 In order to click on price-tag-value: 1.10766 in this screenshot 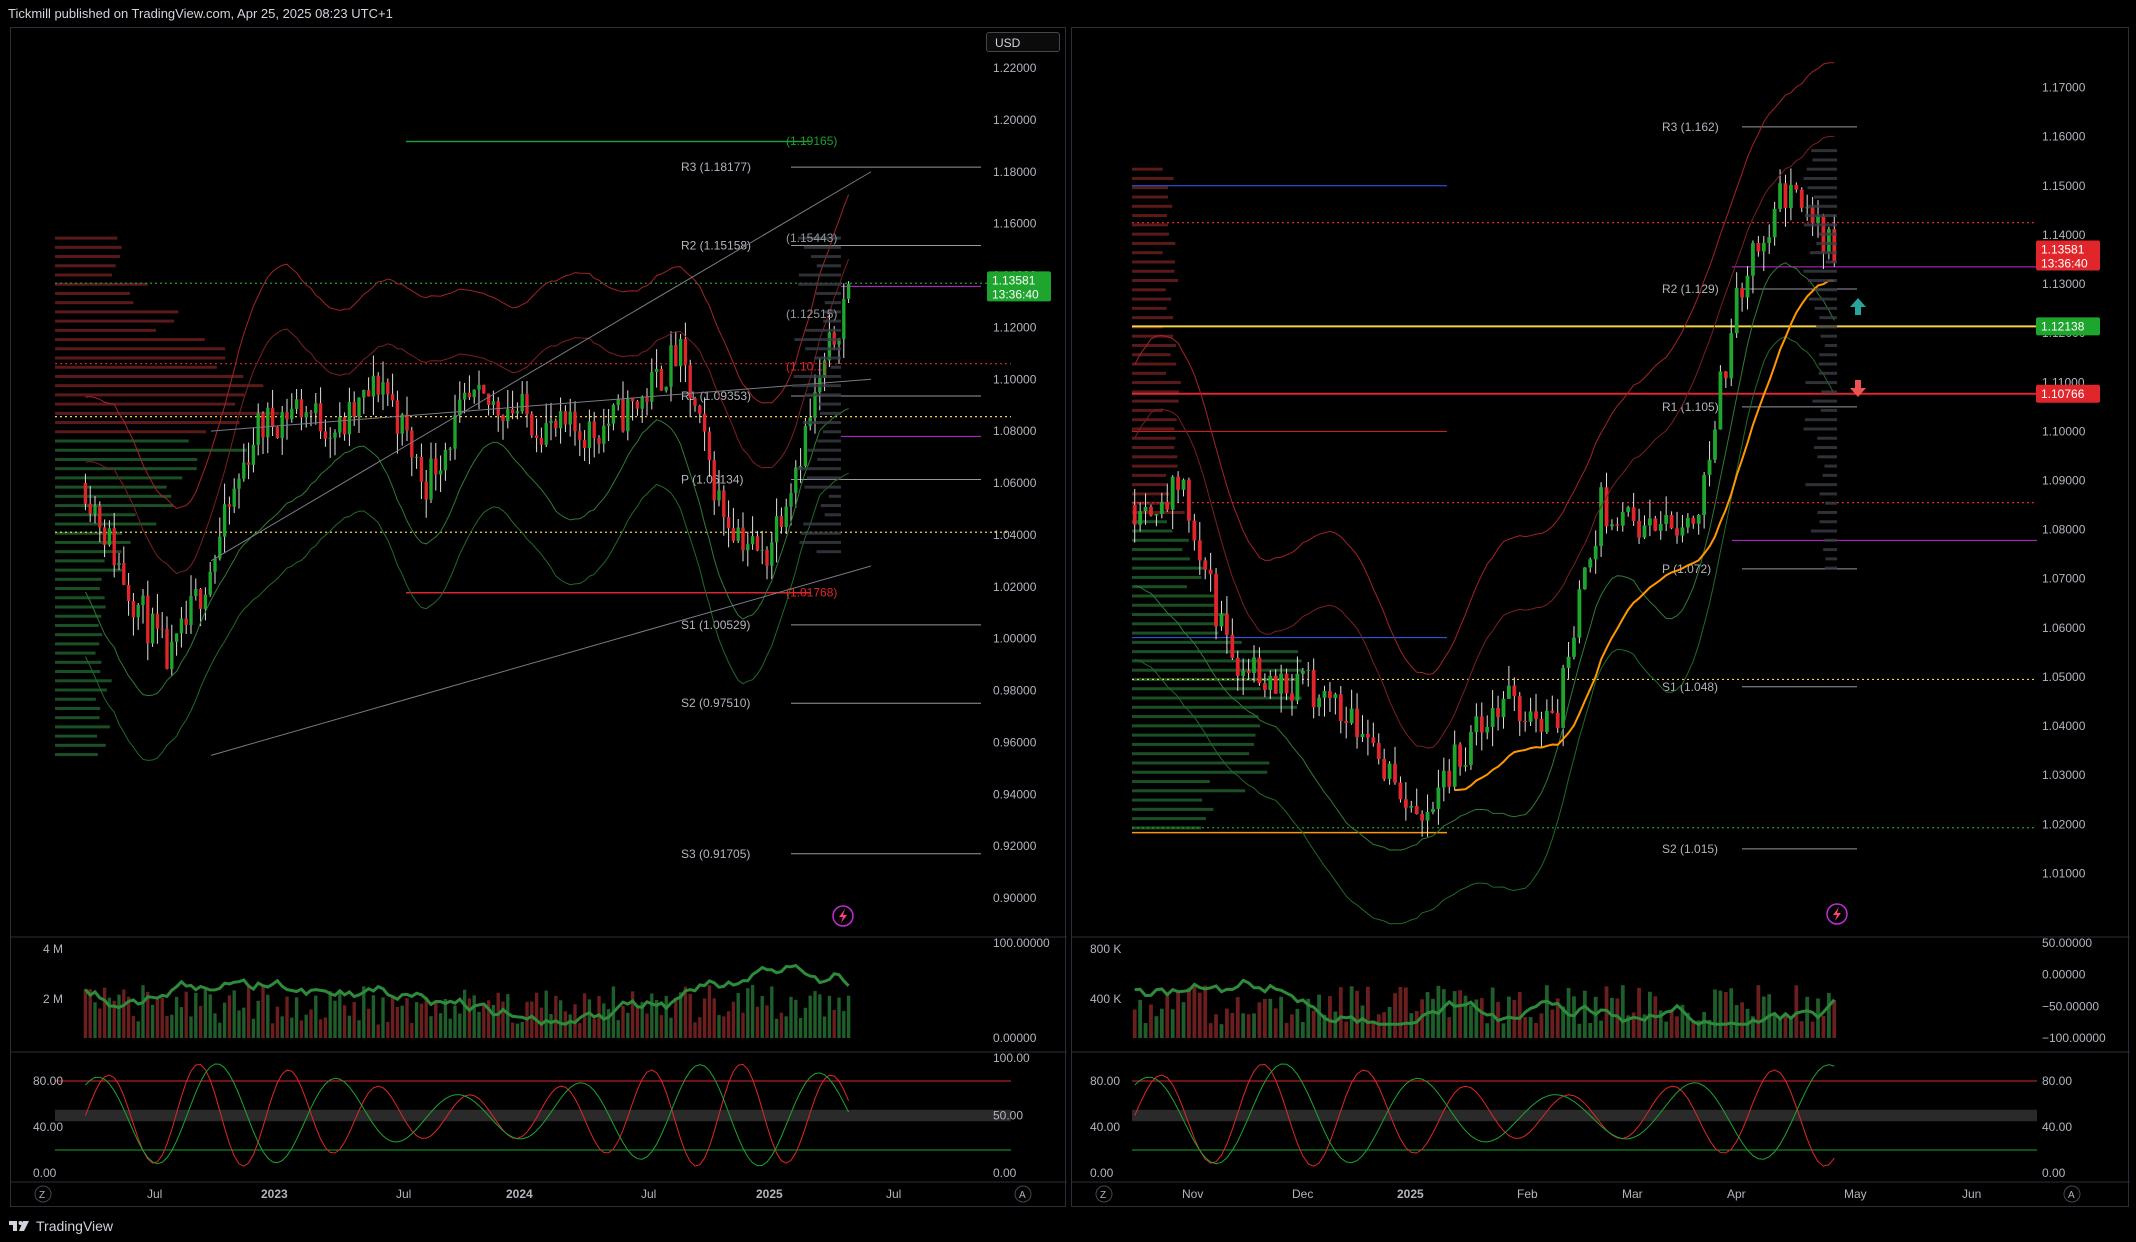, I will do `click(2063, 394)`.